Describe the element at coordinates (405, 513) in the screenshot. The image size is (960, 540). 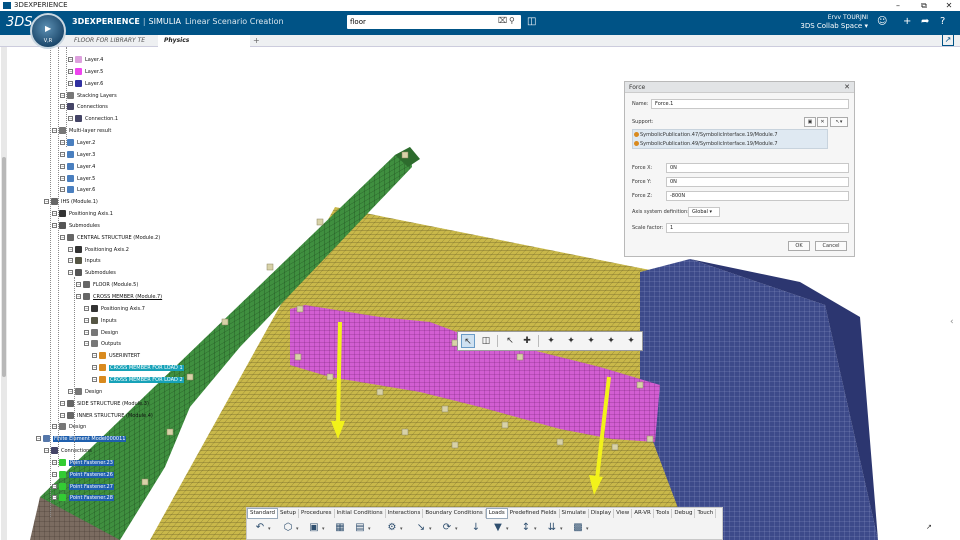
I see `tab-interactions: Interactions` at that location.